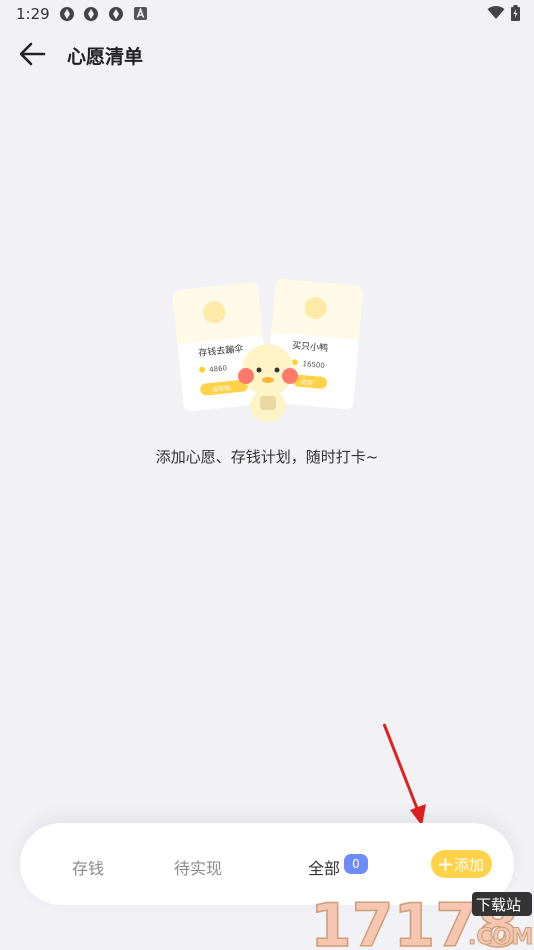  What do you see at coordinates (515, 13) in the screenshot?
I see `battery-icon` at bounding box center [515, 13].